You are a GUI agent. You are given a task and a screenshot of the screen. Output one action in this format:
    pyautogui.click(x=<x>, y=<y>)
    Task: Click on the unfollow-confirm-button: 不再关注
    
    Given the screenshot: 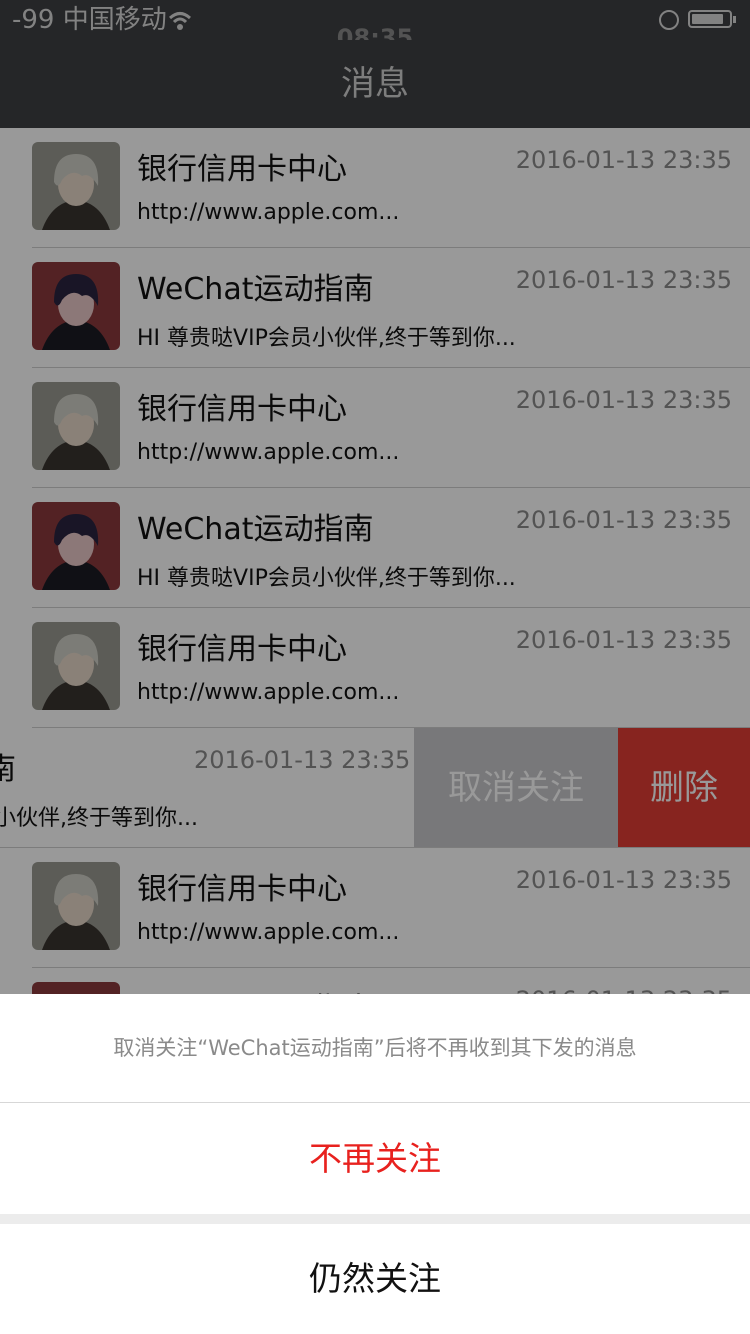 What is the action you would take?
    pyautogui.click(x=375, y=1158)
    